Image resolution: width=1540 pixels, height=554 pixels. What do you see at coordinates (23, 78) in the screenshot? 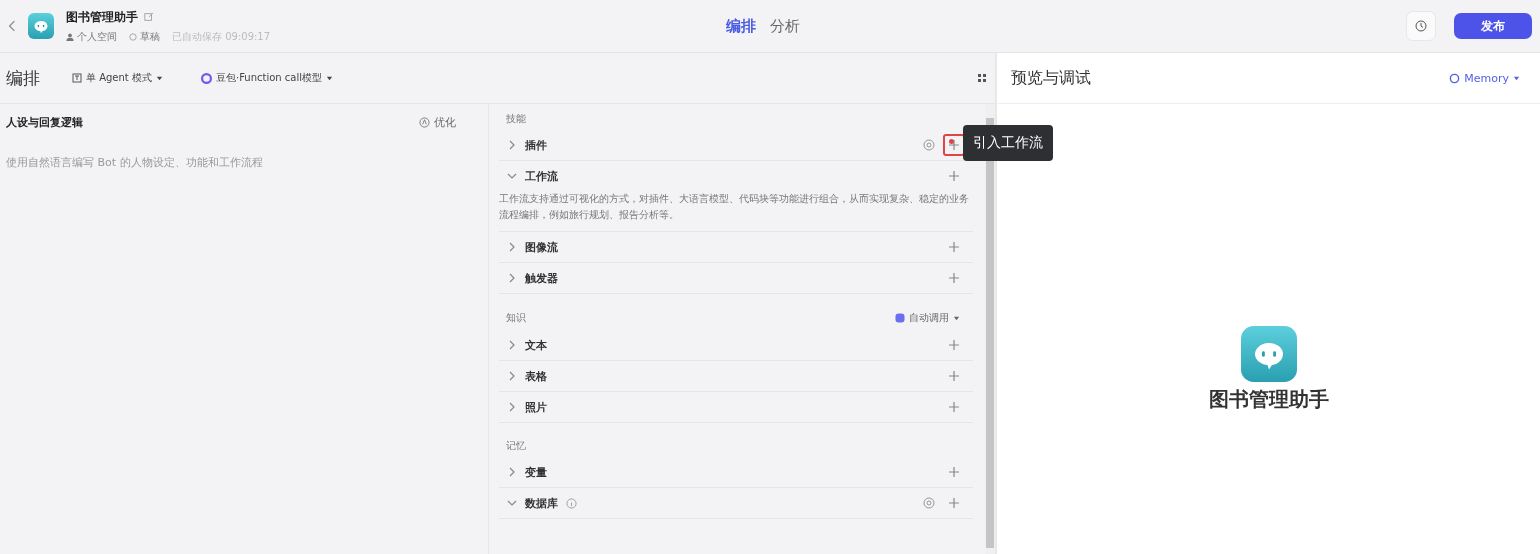
I see `panel-title: 编排` at bounding box center [23, 78].